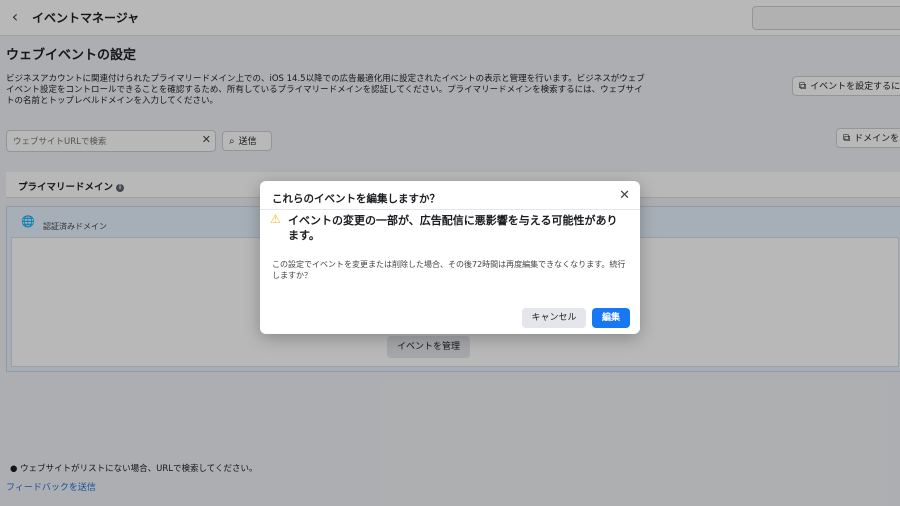 The image size is (900, 506). I want to click on close-icon: ✕, so click(624, 195).